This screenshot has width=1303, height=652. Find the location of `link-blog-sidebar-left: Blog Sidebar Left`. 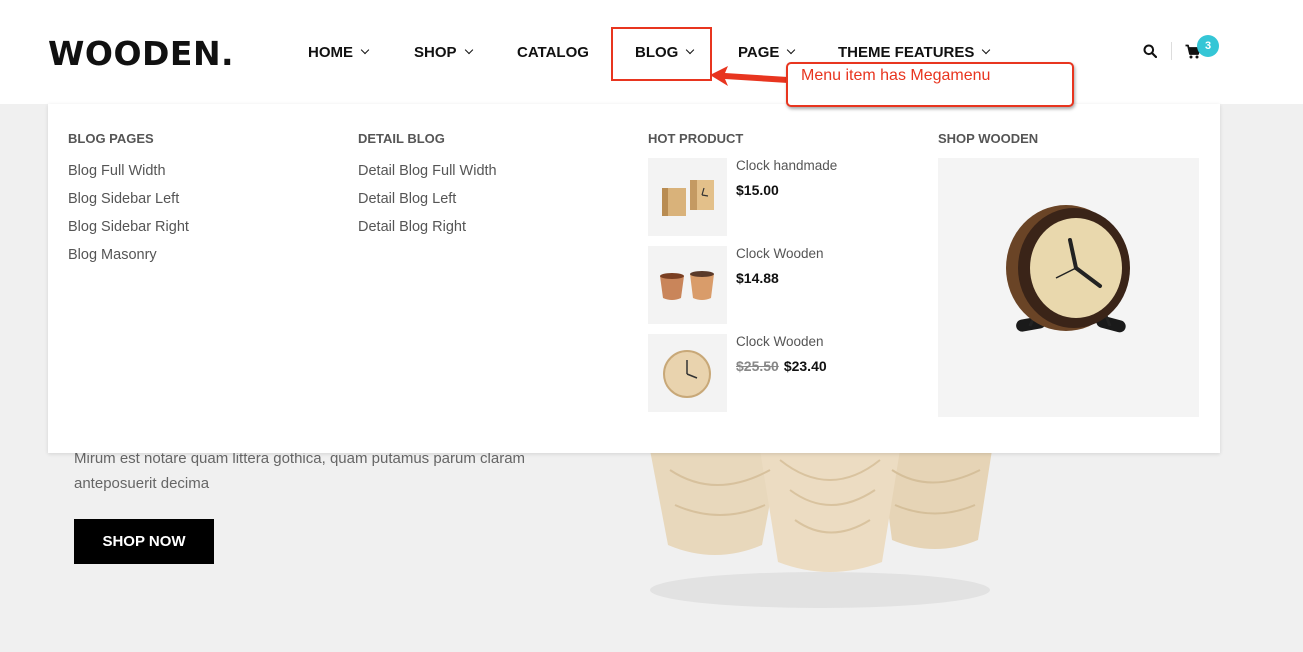

link-blog-sidebar-left: Blog Sidebar Left is located at coordinates (123, 199).